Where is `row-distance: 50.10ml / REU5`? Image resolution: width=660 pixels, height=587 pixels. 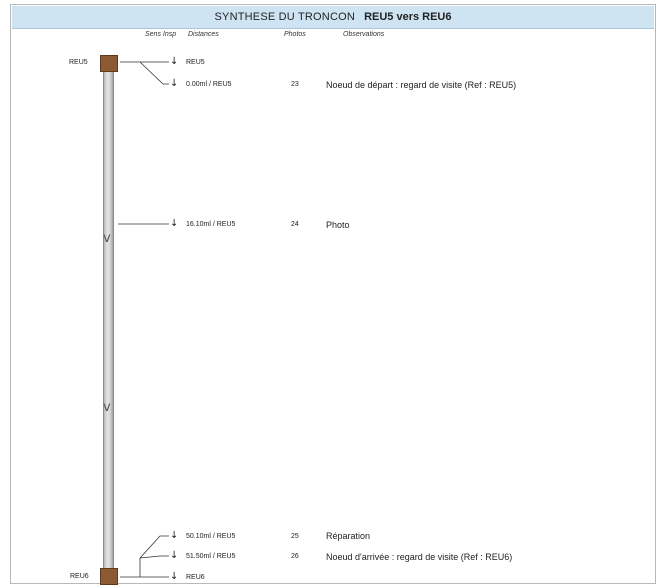
row-distance: 50.10ml / REU5 is located at coordinates (211, 536).